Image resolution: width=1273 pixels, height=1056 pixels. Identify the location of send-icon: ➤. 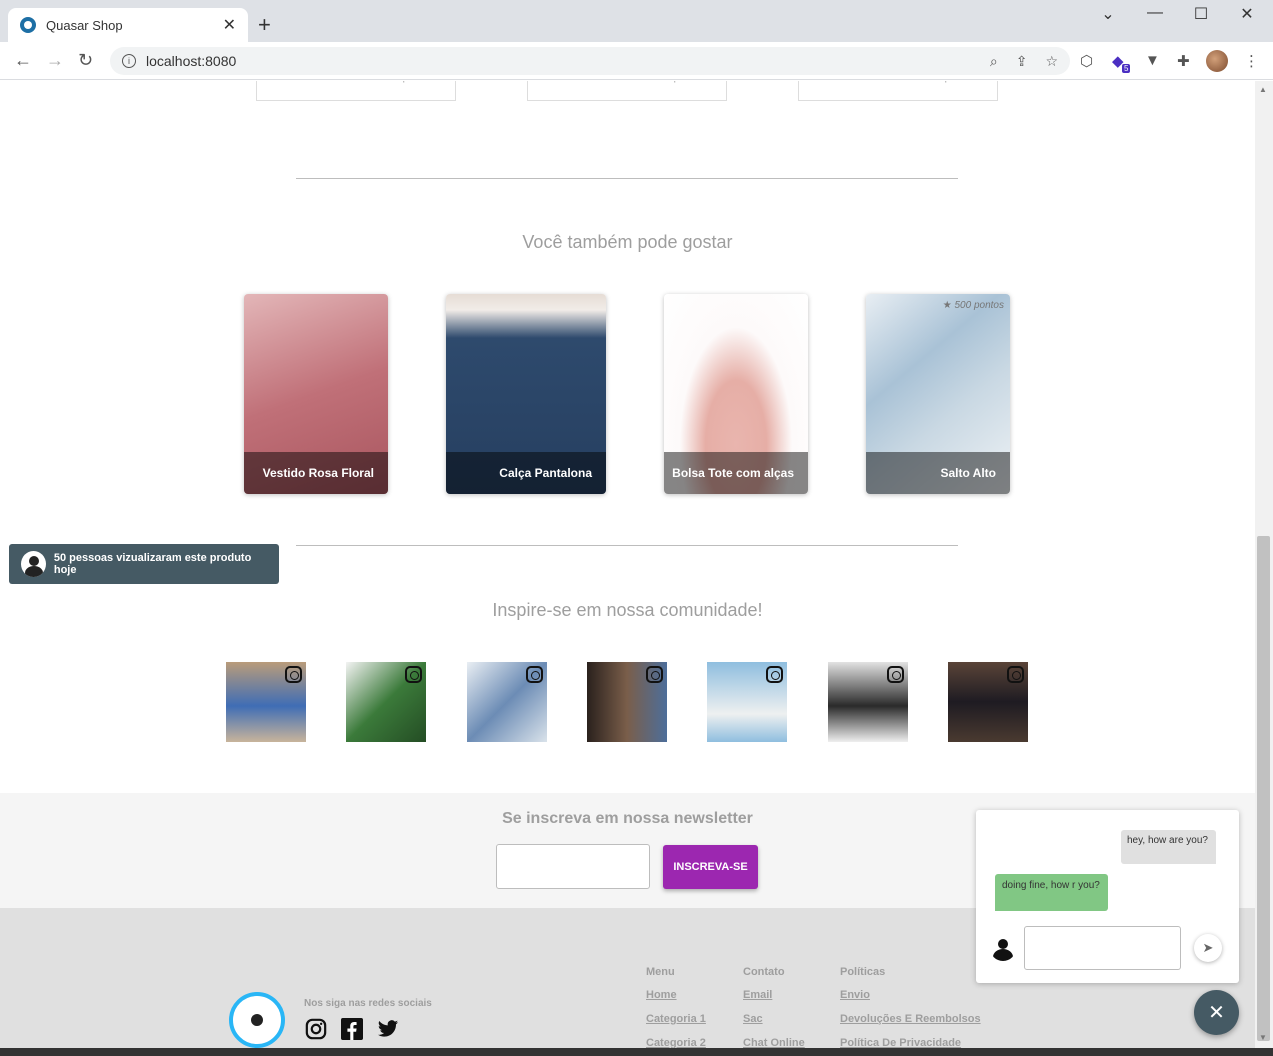
(1208, 948).